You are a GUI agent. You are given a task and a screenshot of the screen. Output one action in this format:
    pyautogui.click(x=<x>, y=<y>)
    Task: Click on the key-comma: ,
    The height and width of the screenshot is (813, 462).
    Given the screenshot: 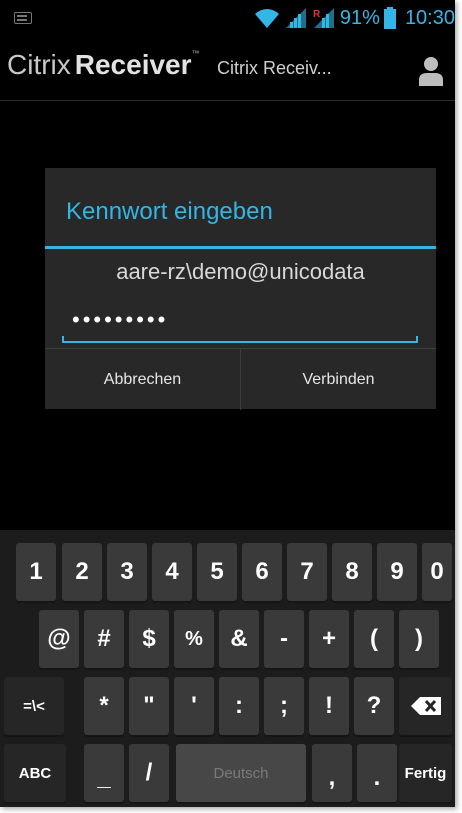 What is the action you would take?
    pyautogui.click(x=332, y=773)
    